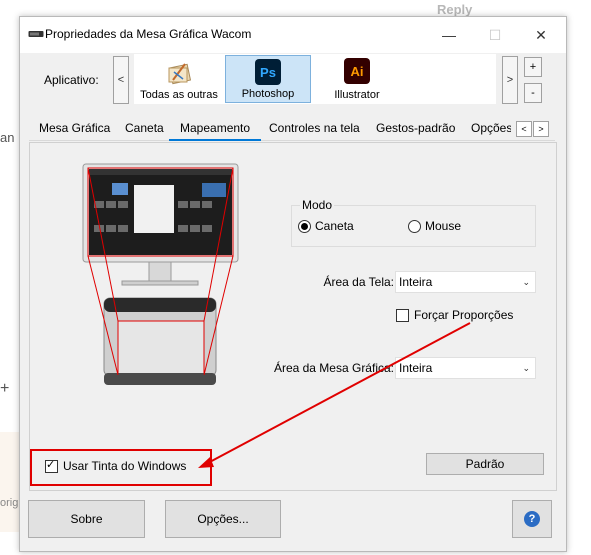  Describe the element at coordinates (334, 395) in the screenshot. I see `annotation-arrow` at that location.